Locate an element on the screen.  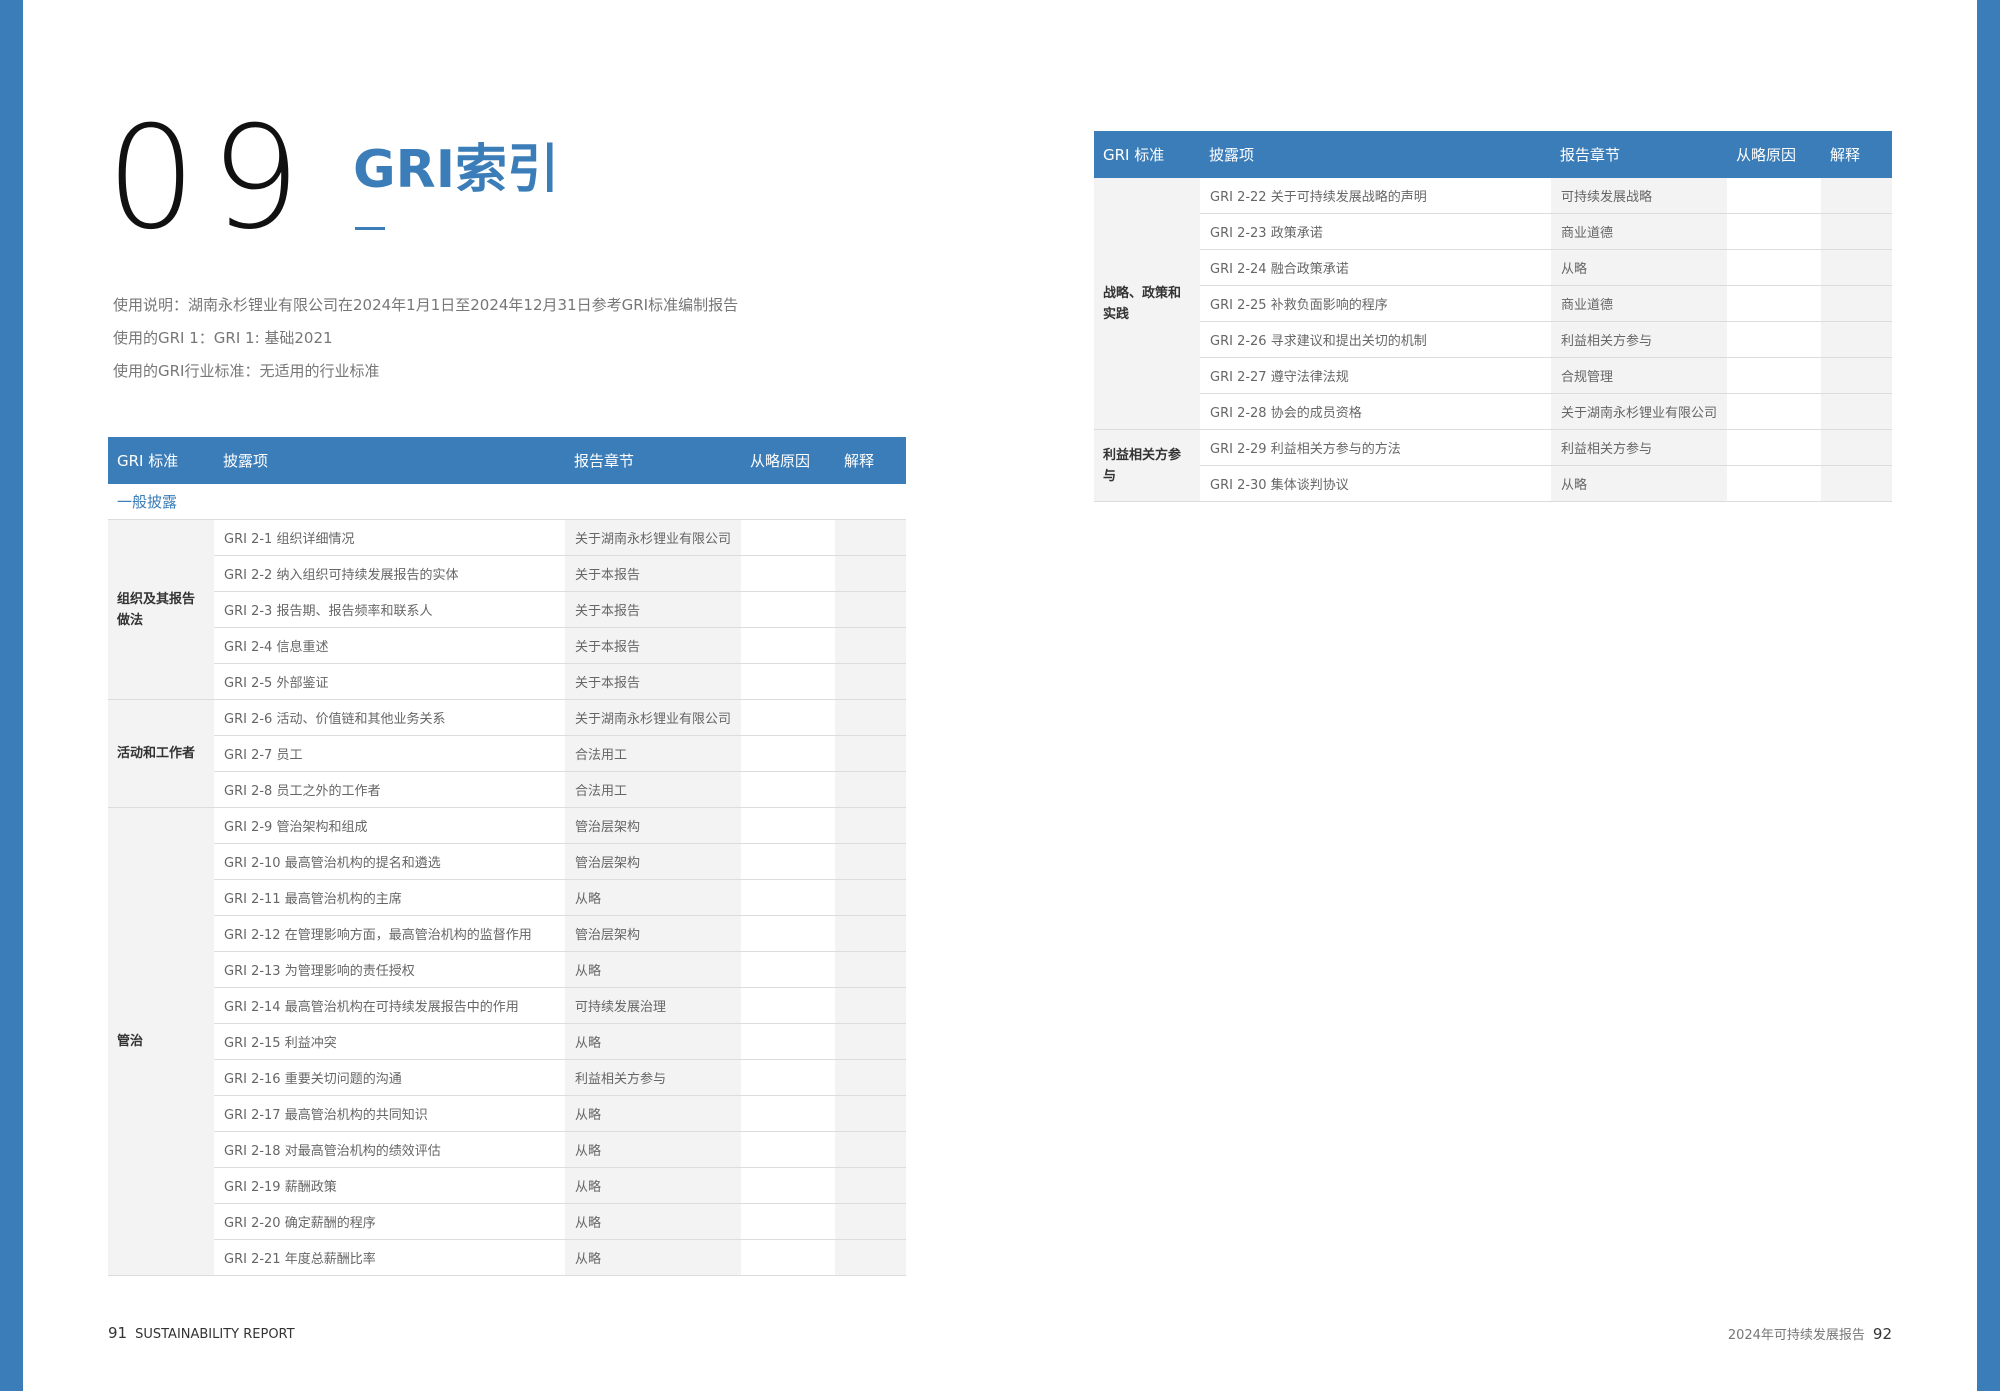
table-row: GRI 2-25 补救负面影响的程序 商业道德 is located at coordinates (1493, 303).